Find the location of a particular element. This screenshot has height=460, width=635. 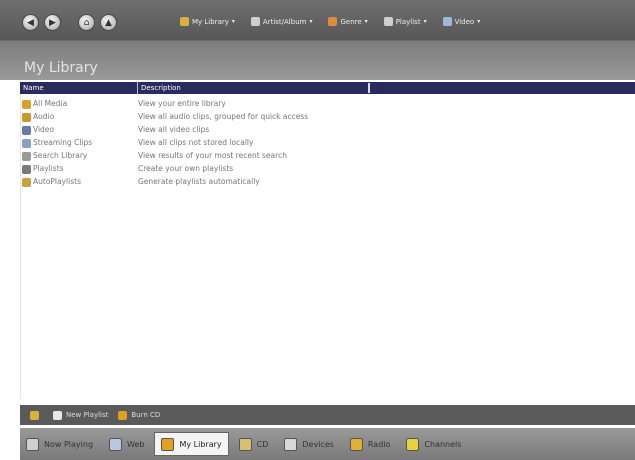

tab-label: My Library is located at coordinates (200, 444).